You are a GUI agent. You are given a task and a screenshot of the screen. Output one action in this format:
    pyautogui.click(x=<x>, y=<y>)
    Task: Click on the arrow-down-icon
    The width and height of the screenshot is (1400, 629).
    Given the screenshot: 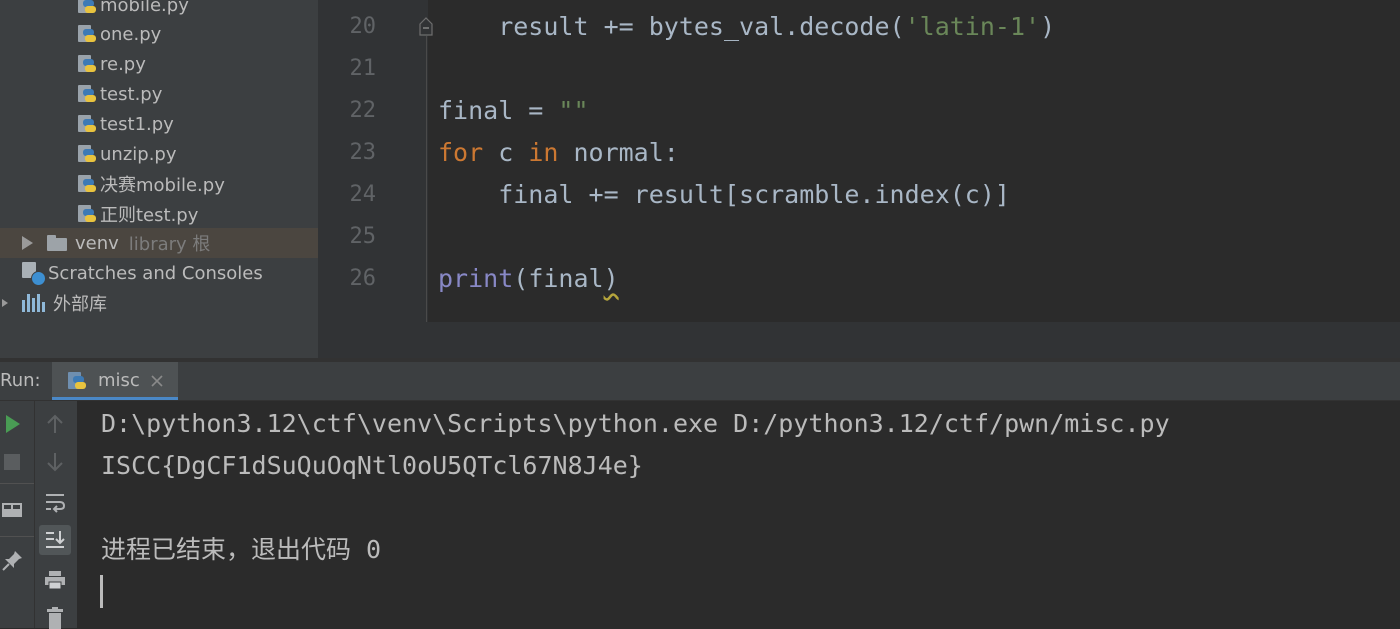 What is the action you would take?
    pyautogui.click(x=55, y=462)
    